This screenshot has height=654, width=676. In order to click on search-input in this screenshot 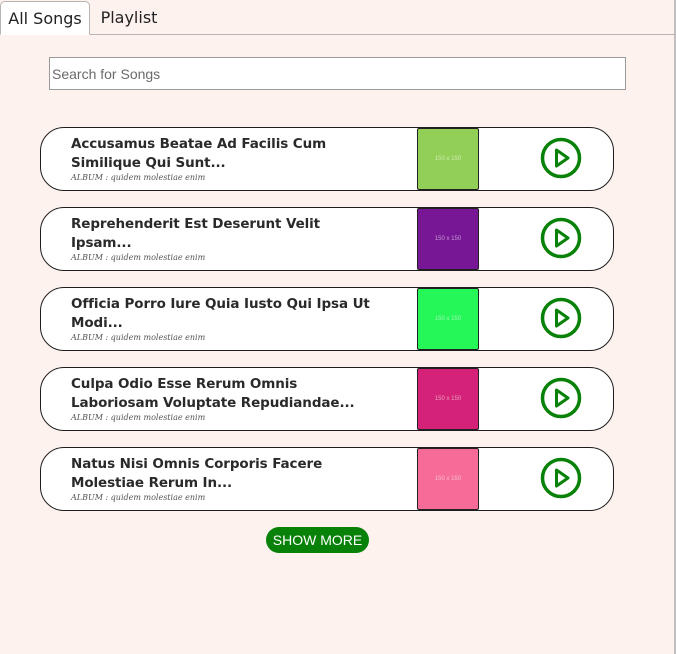, I will do `click(337, 73)`.